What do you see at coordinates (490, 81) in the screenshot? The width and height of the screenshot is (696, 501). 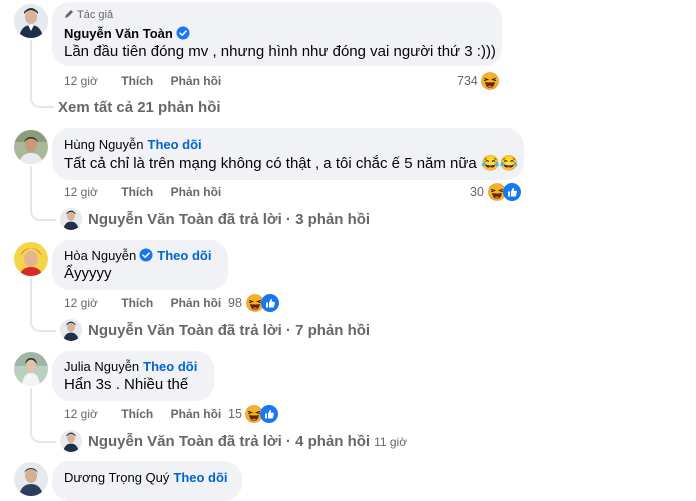 I see `haha-emoji-icon` at bounding box center [490, 81].